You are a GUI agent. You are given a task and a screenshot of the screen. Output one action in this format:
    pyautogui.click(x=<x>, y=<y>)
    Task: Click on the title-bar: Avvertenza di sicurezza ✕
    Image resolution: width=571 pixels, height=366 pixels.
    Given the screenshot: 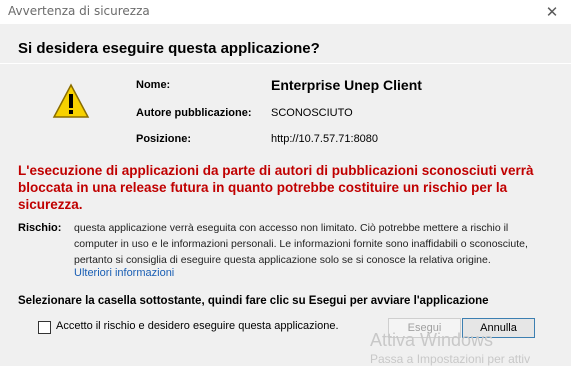 What is the action you would take?
    pyautogui.click(x=285, y=12)
    